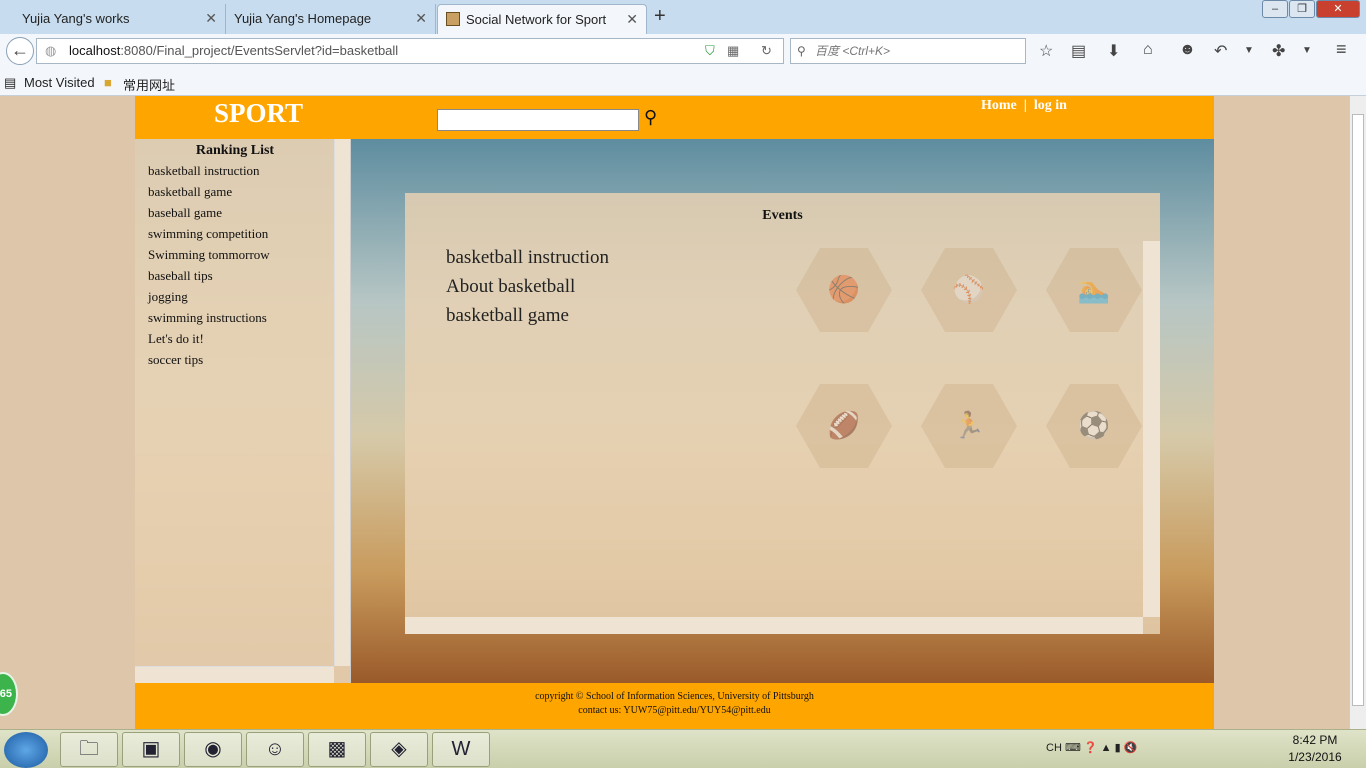 This screenshot has height=768, width=1366. I want to click on extension-icon: ✤, so click(1278, 51).